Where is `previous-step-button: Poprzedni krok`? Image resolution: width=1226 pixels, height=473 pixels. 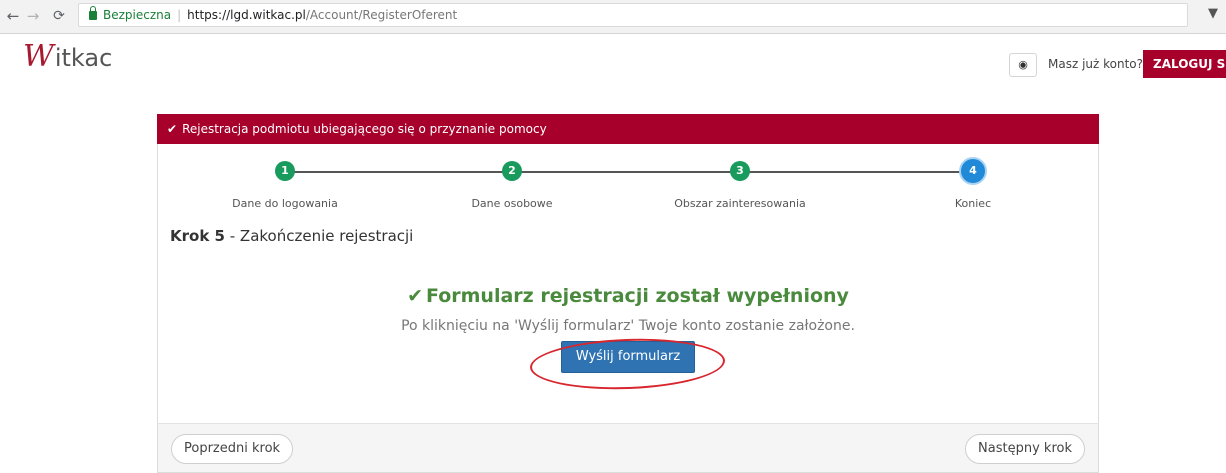 previous-step-button: Poprzedni krok is located at coordinates (232, 449).